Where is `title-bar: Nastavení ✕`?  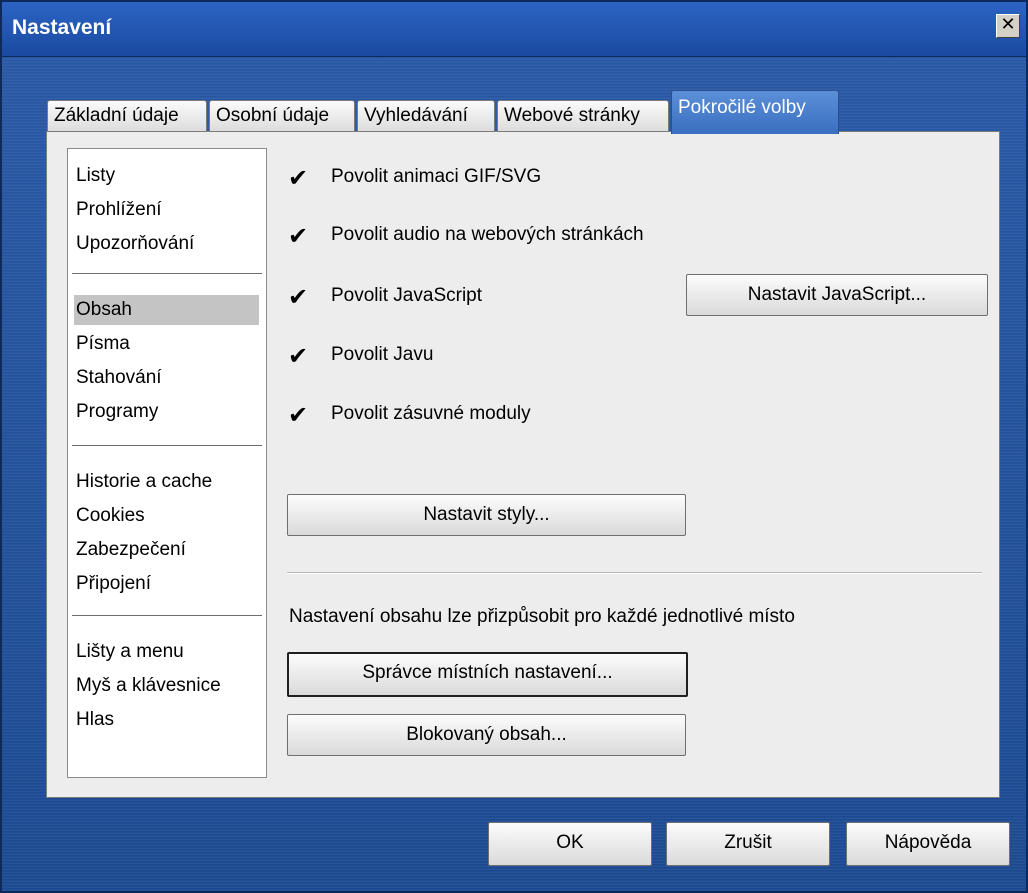
title-bar: Nastavení ✕ is located at coordinates (514, 29).